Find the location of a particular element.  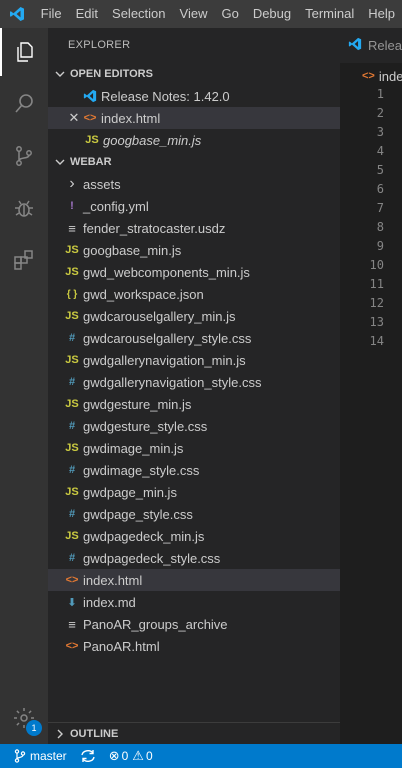

close-icon: ✕ is located at coordinates (74, 118).